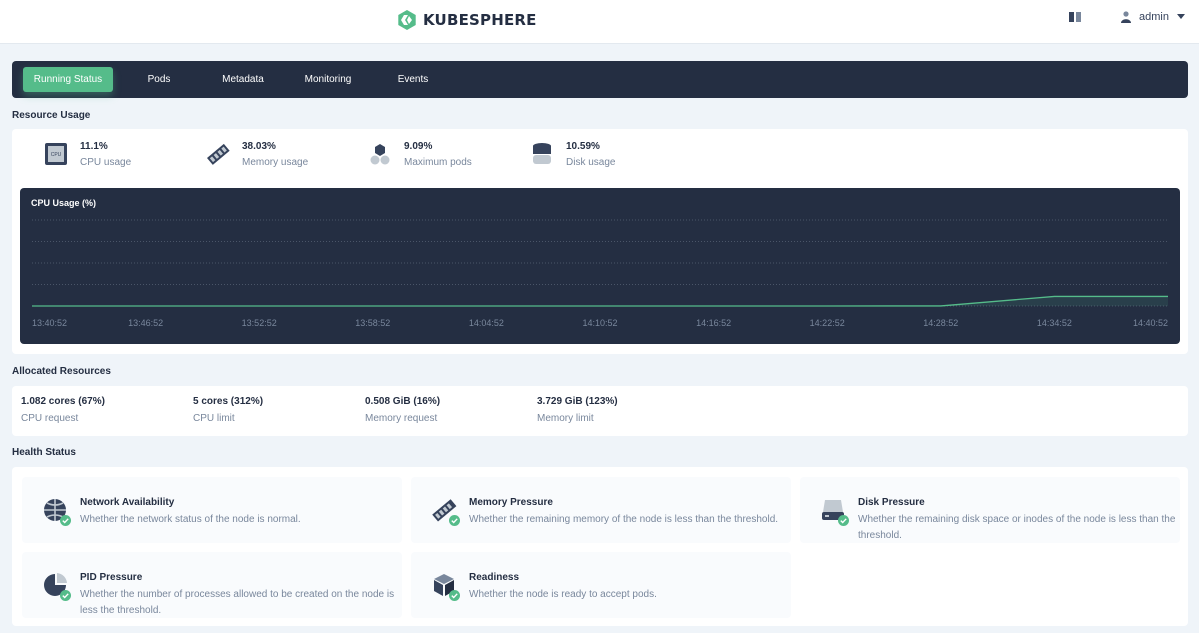  Describe the element at coordinates (1150, 323) in the screenshot. I see `x-tick-label: 14:40:52` at that location.